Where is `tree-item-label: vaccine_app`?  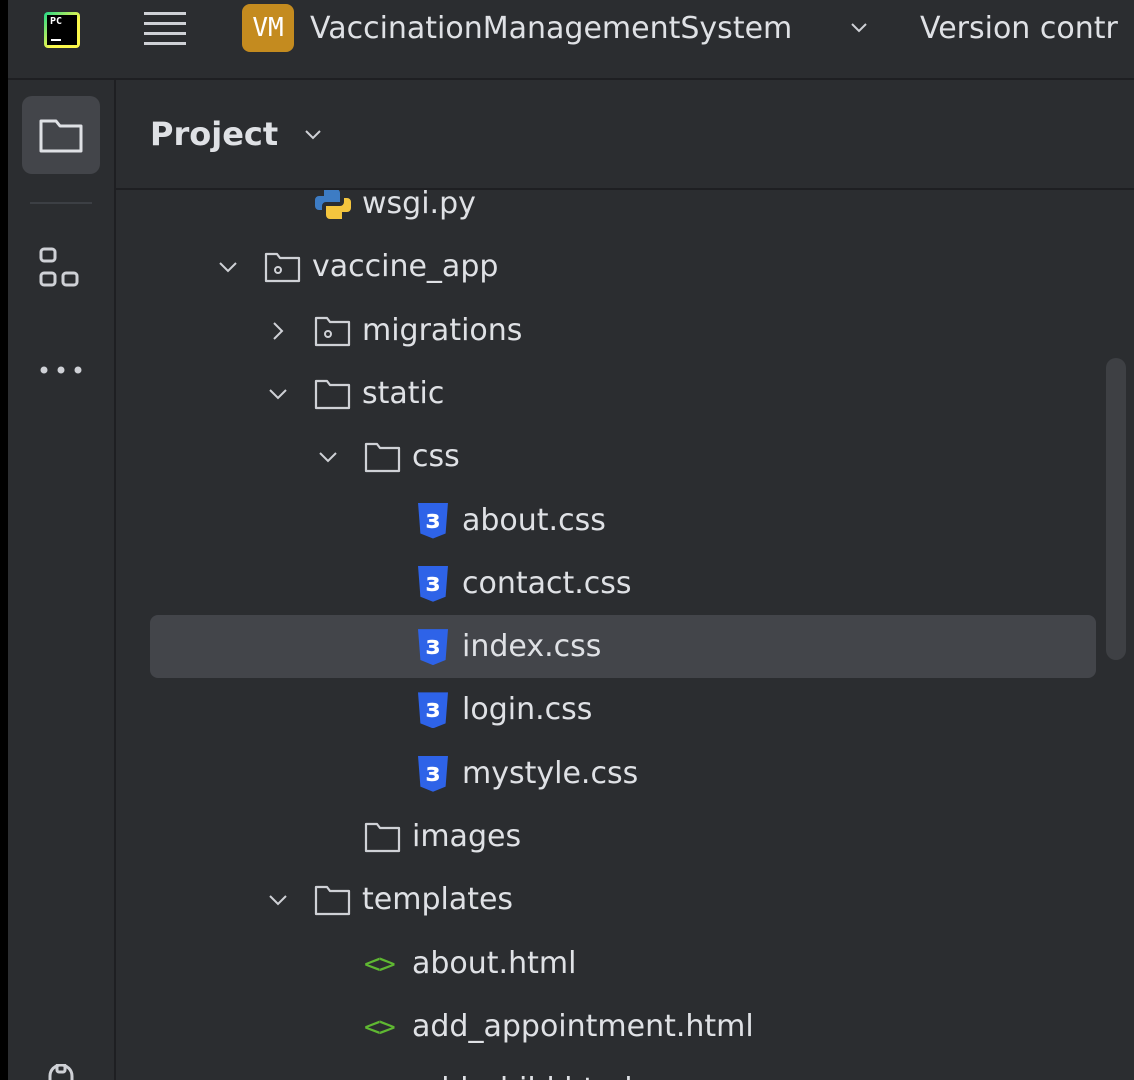
tree-item-label: vaccine_app is located at coordinates (405, 267).